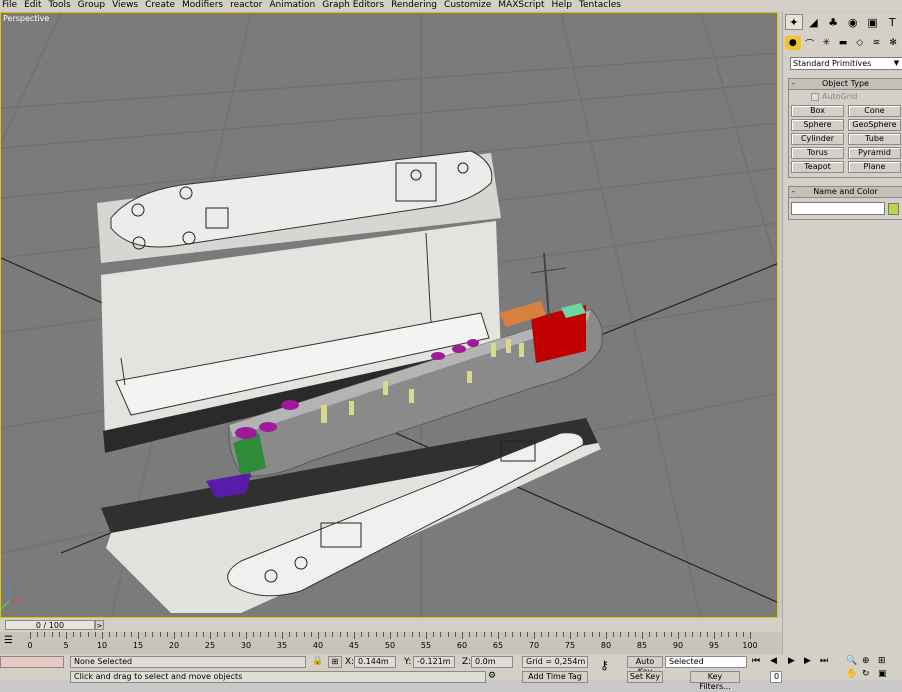 Image resolution: width=902 pixels, height=692 pixels. What do you see at coordinates (32, 662) in the screenshot?
I see `maxscript-listener-box` at bounding box center [32, 662].